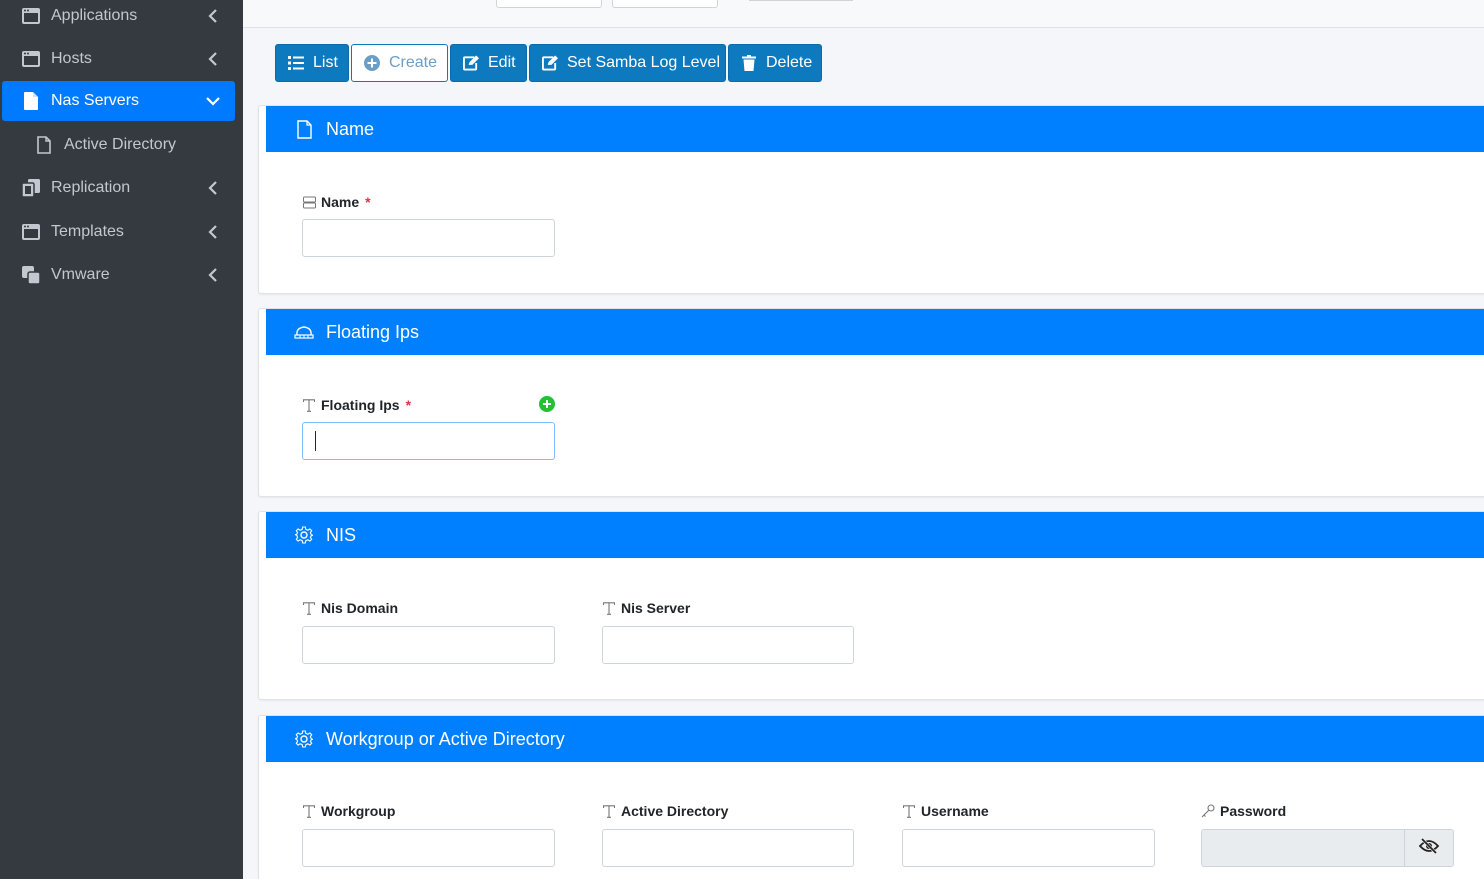 The width and height of the screenshot is (1484, 879). Describe the element at coordinates (675, 811) in the screenshot. I see `field-label: Active Directory` at that location.